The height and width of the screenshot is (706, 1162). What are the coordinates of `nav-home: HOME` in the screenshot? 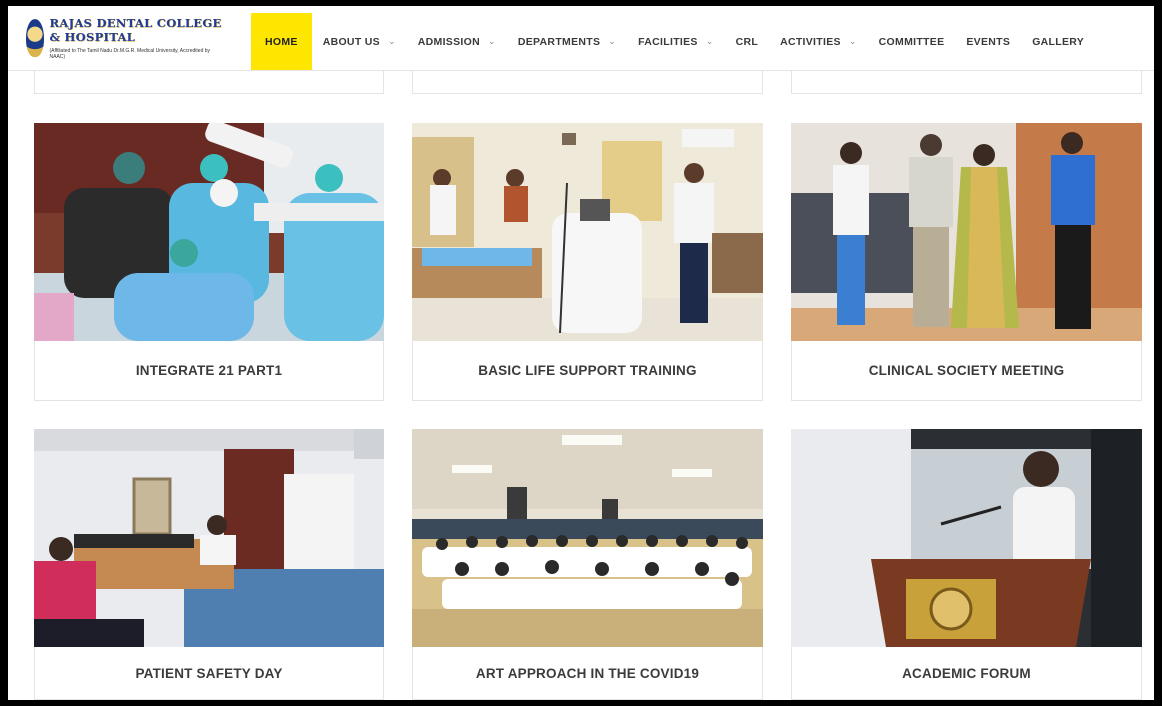 It's located at (281, 41).